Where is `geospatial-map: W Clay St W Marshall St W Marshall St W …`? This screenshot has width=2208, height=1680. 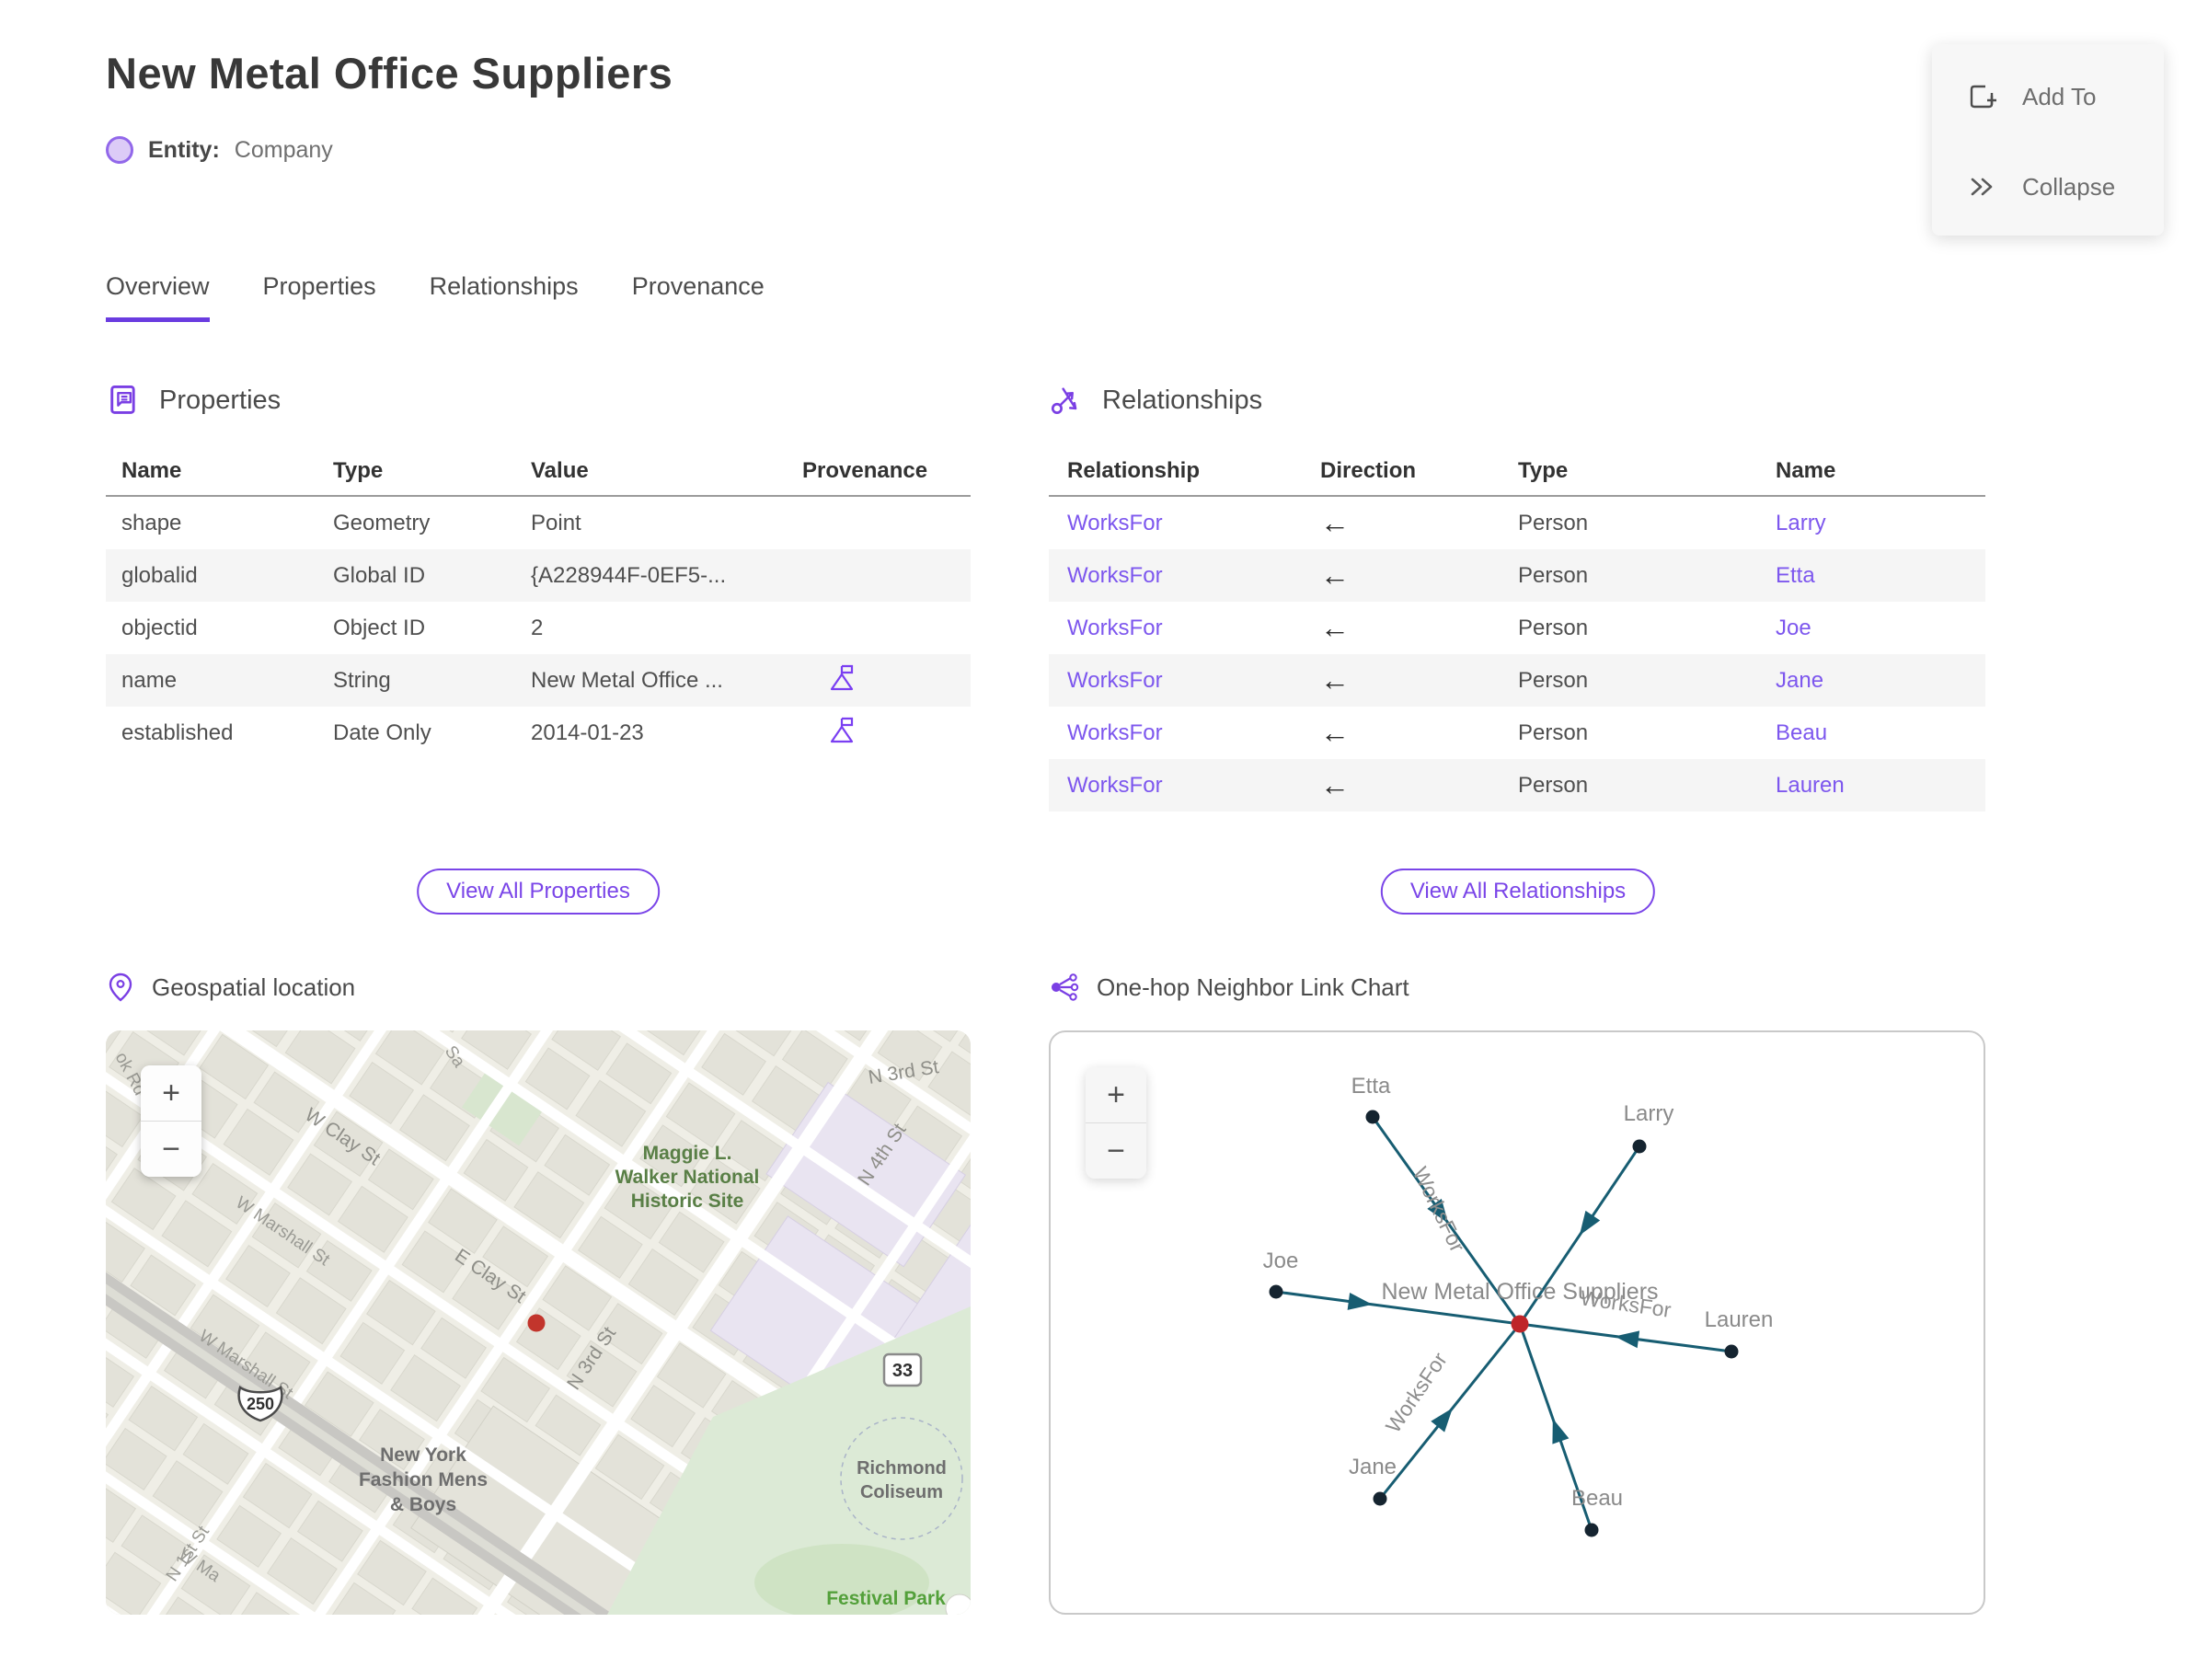 geospatial-map: W Clay St W Marshall St W Marshall St W … is located at coordinates (538, 1322).